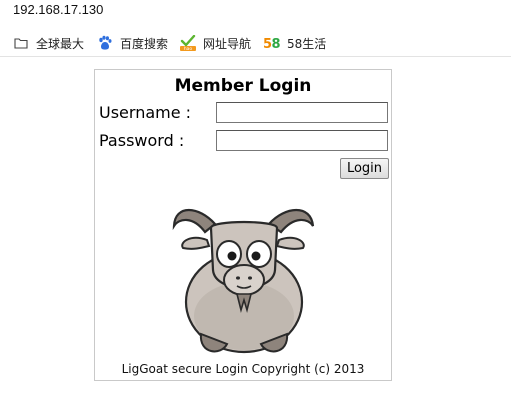 Image resolution: width=511 pixels, height=419 pixels. I want to click on bookmark-global-largest: 全球最大, so click(48, 43).